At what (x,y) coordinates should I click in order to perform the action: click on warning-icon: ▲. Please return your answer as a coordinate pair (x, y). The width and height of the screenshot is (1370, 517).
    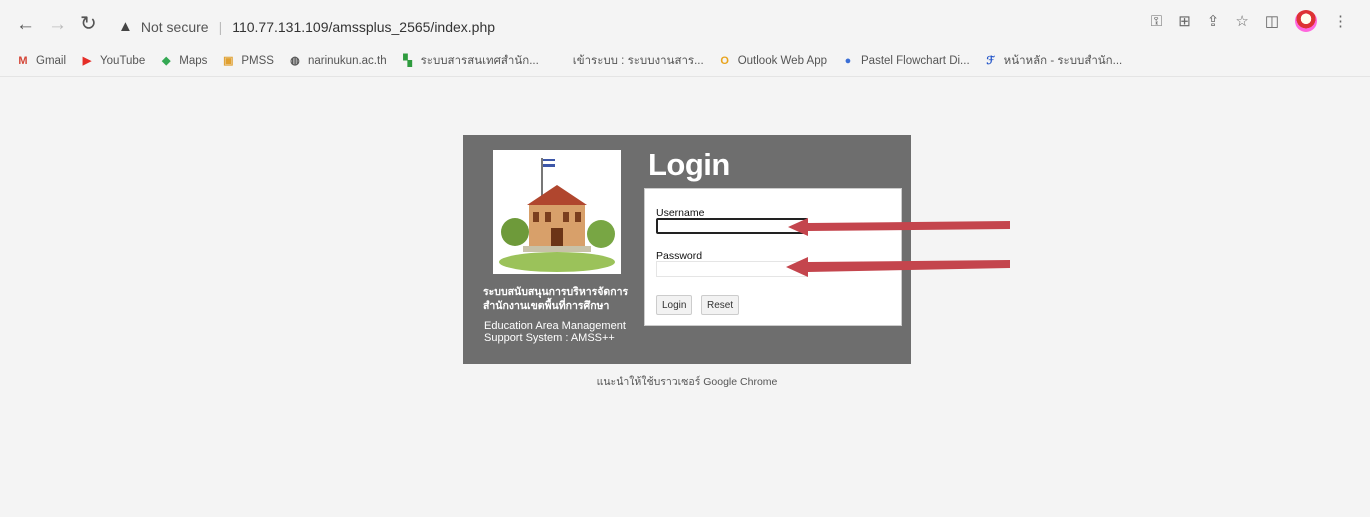
    Looking at the image, I should click on (125, 26).